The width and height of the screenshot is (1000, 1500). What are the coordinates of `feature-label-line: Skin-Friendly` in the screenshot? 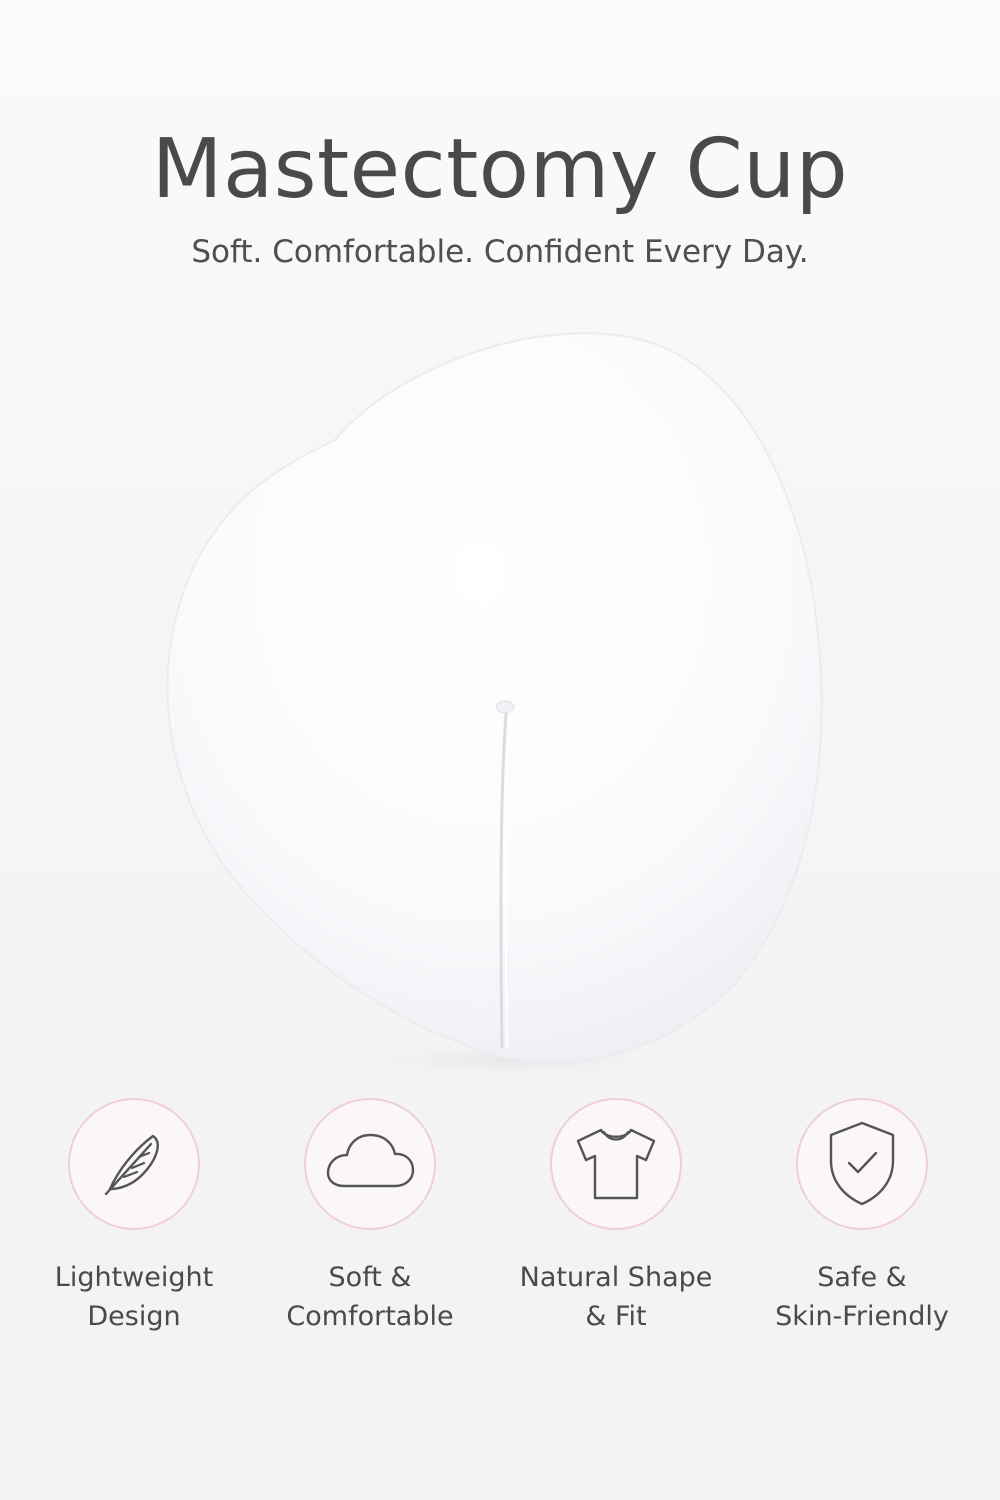 It's located at (862, 1316).